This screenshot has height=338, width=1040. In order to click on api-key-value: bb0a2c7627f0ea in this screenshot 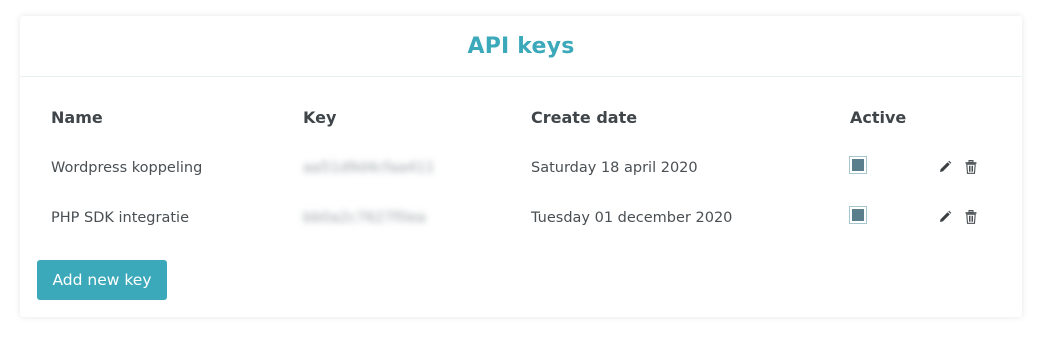, I will do `click(364, 218)`.